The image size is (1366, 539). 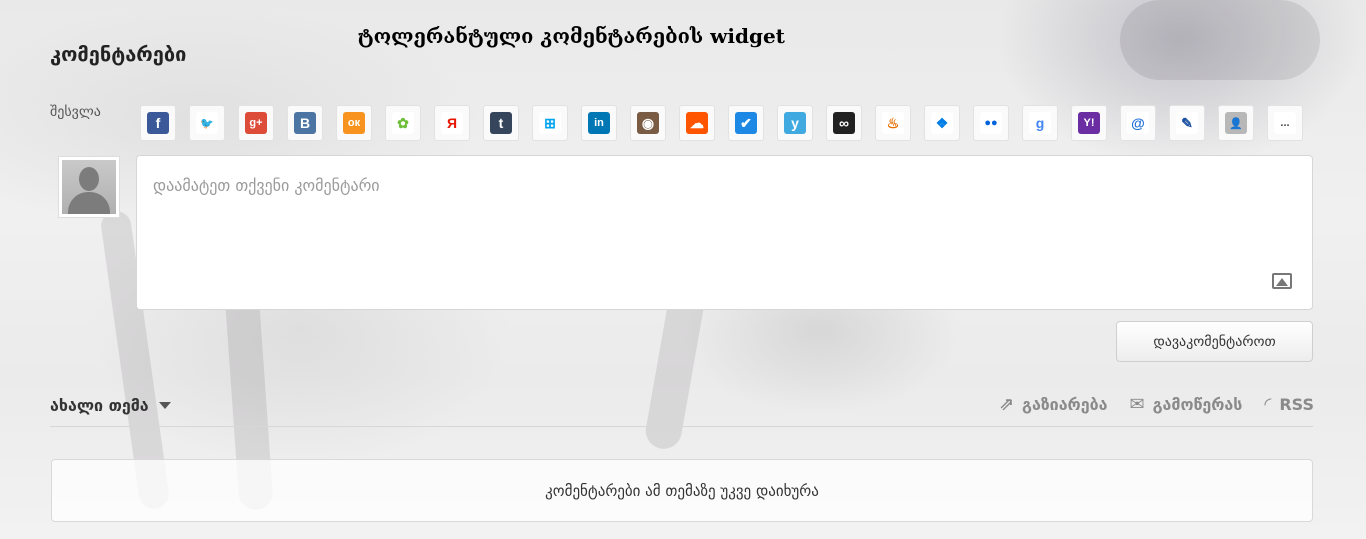 I want to click on twitter-login-button: 🐦, so click(x=207, y=123).